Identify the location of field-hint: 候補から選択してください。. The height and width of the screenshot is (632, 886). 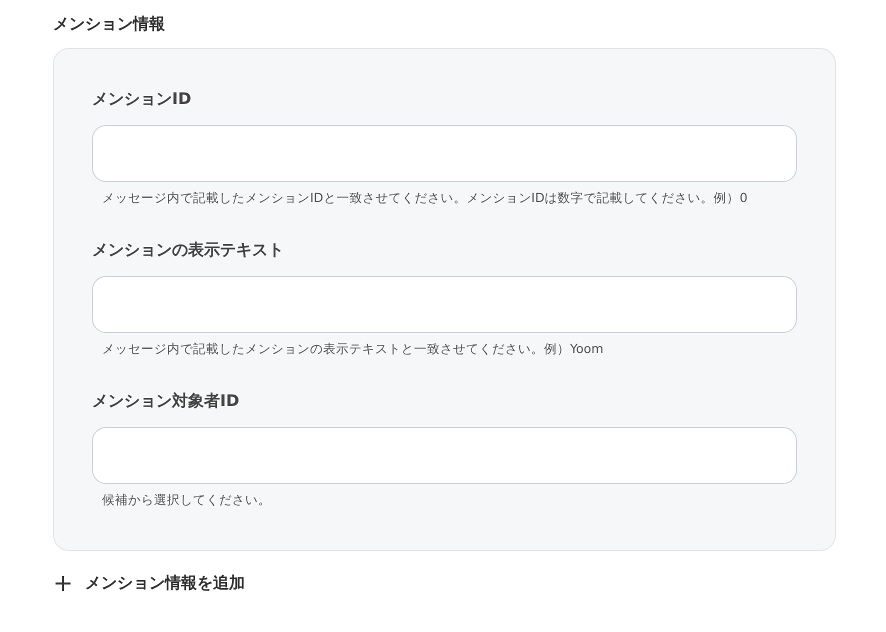
(187, 500).